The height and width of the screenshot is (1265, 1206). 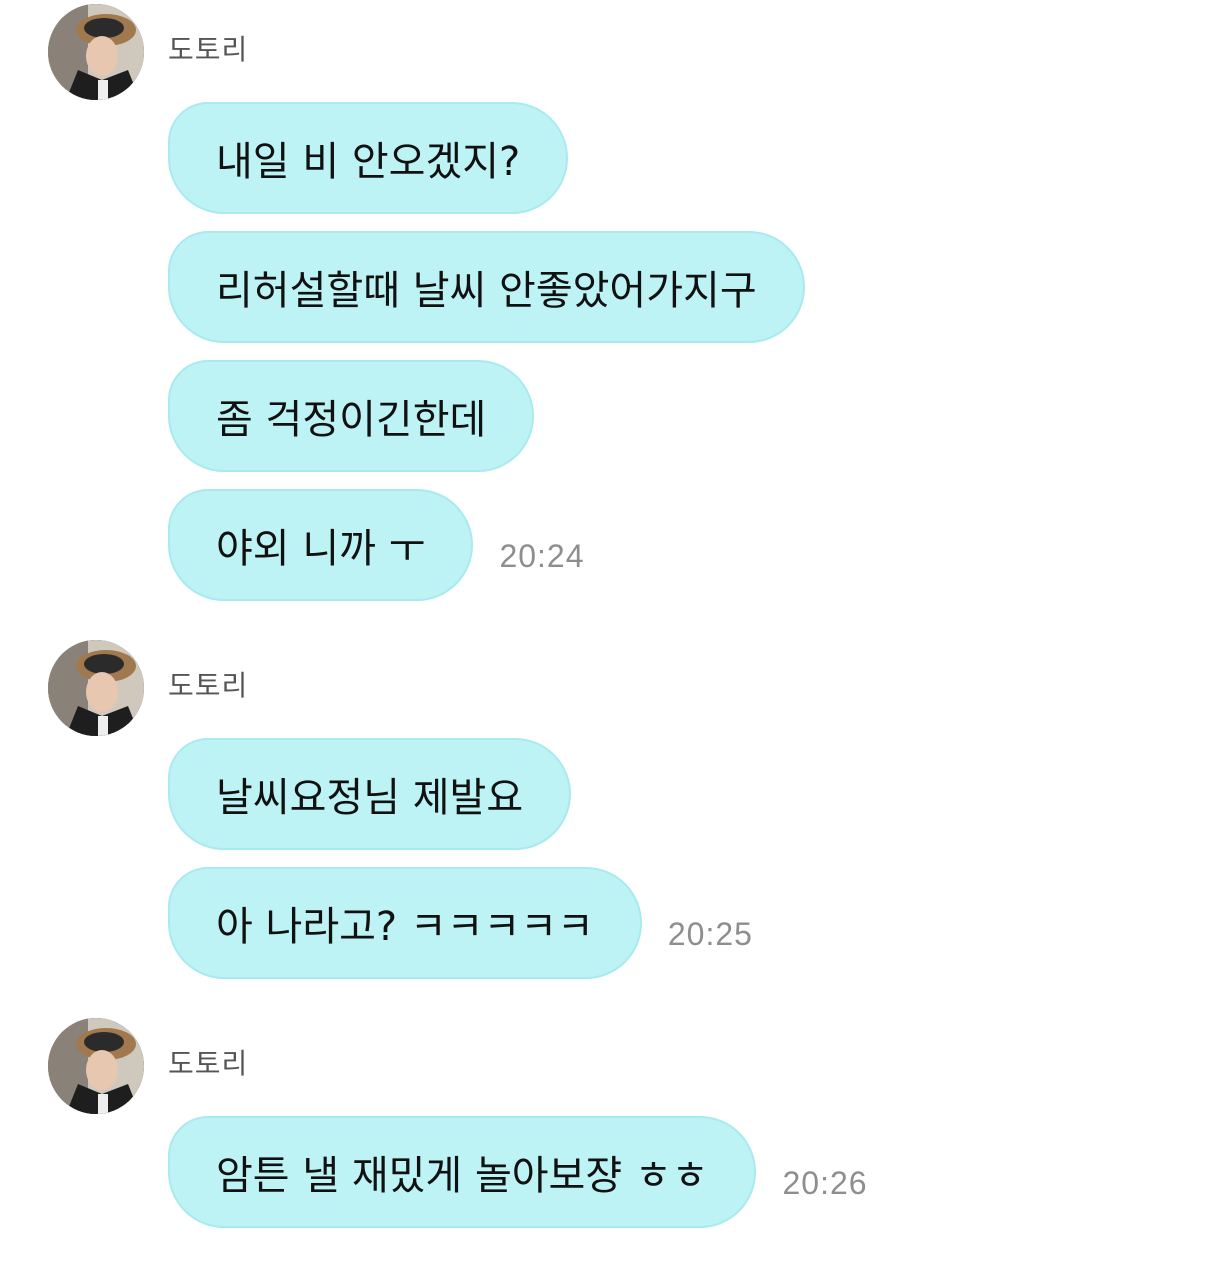 What do you see at coordinates (462, 1172) in the screenshot?
I see `message-bubble: 암튼 낼 재밌게 놀아보쟝 ㅎㅎ` at bounding box center [462, 1172].